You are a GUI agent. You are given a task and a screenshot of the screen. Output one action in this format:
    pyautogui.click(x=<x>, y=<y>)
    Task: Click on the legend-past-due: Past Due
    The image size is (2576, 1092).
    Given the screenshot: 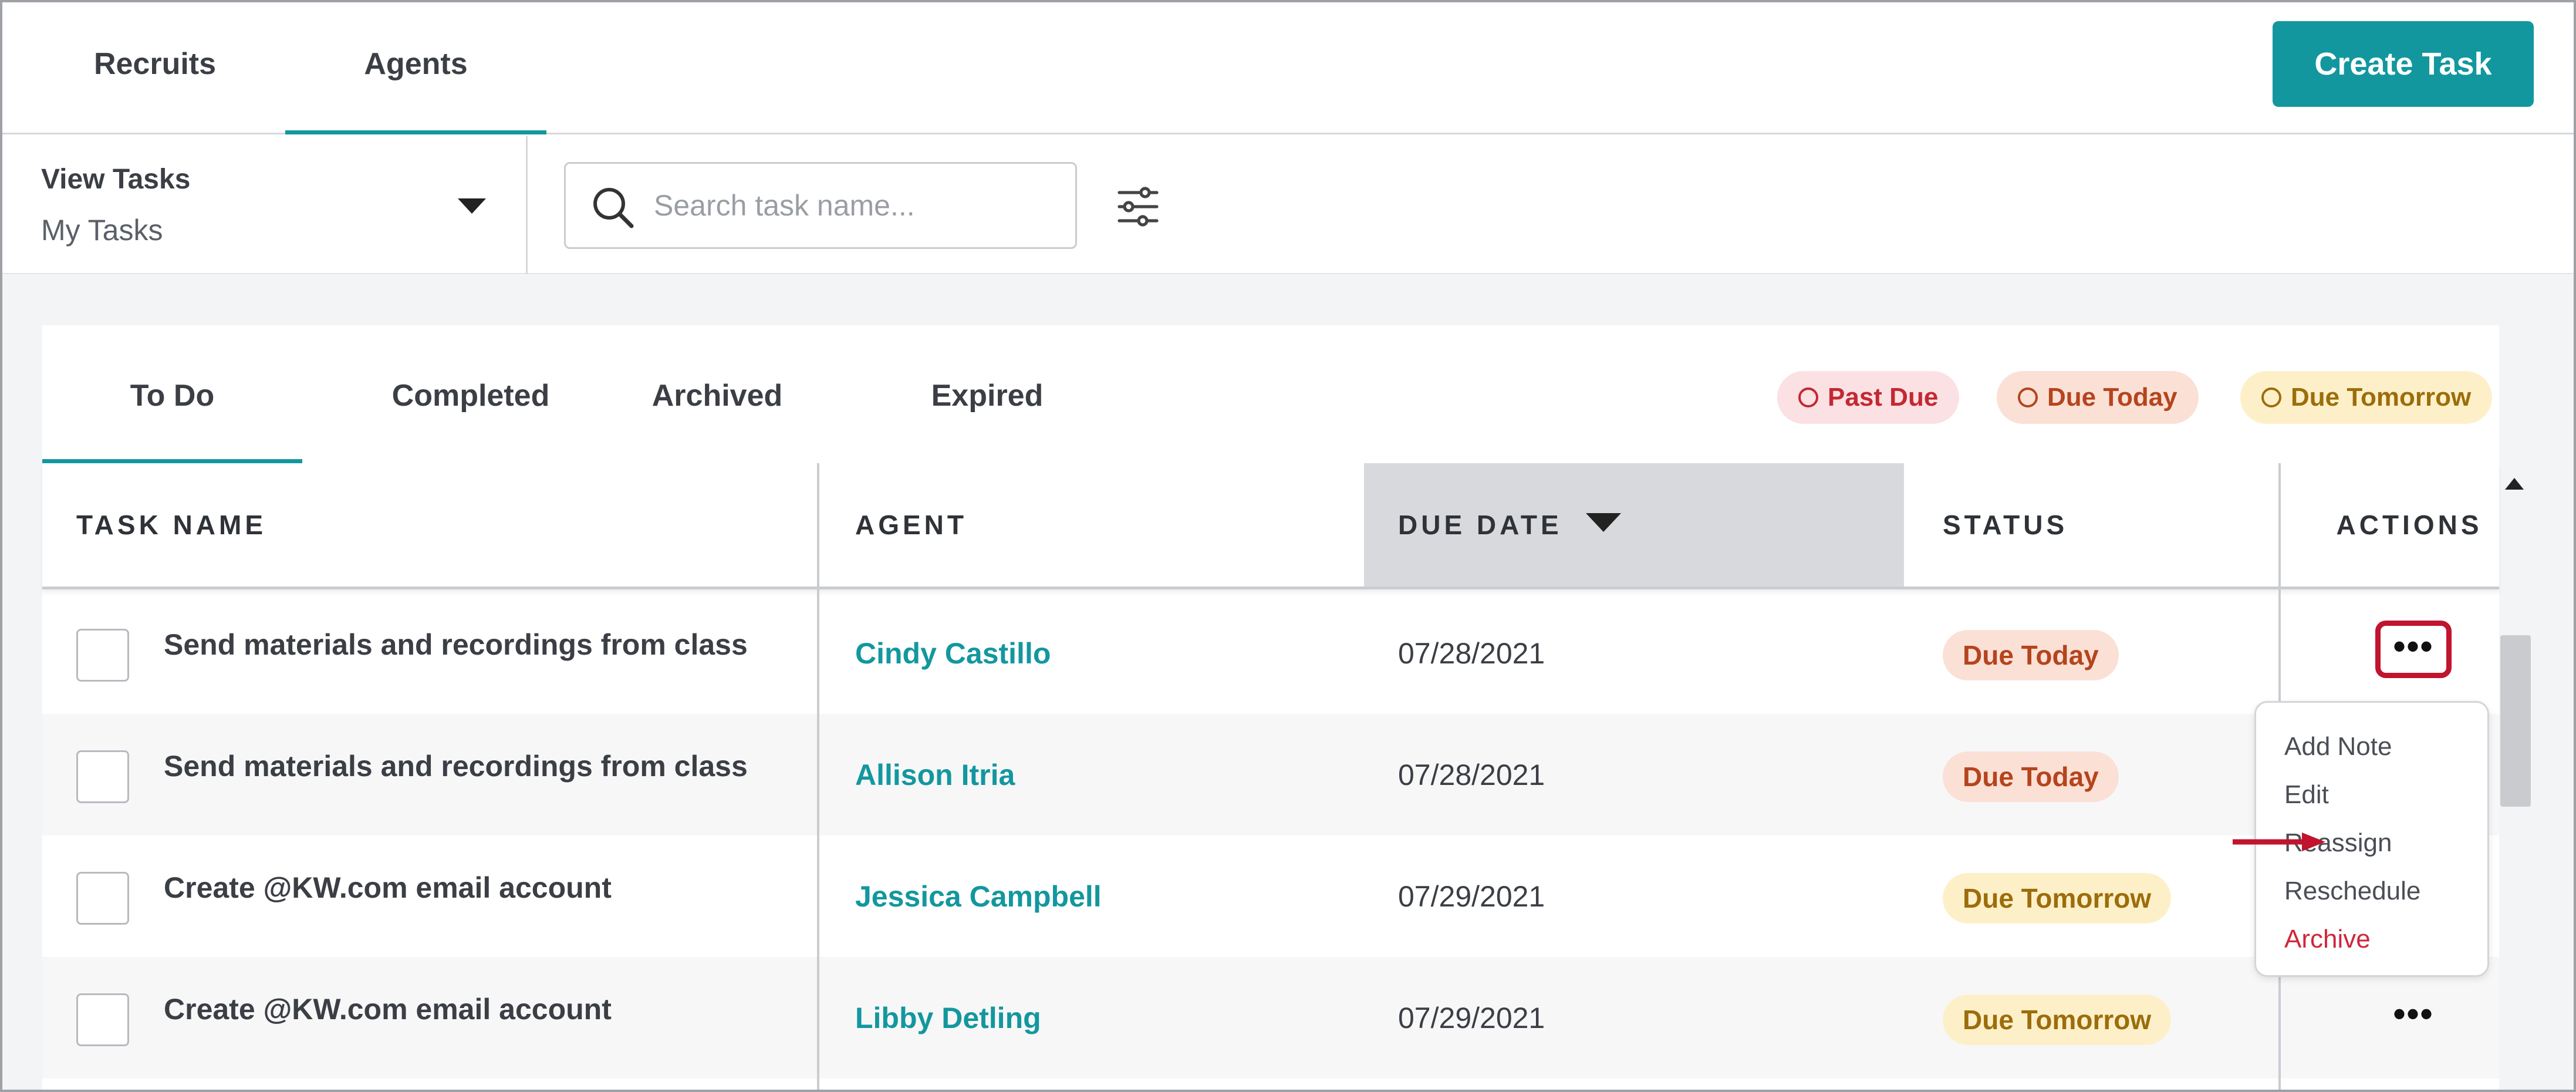 What is the action you would take?
    pyautogui.click(x=1868, y=397)
    